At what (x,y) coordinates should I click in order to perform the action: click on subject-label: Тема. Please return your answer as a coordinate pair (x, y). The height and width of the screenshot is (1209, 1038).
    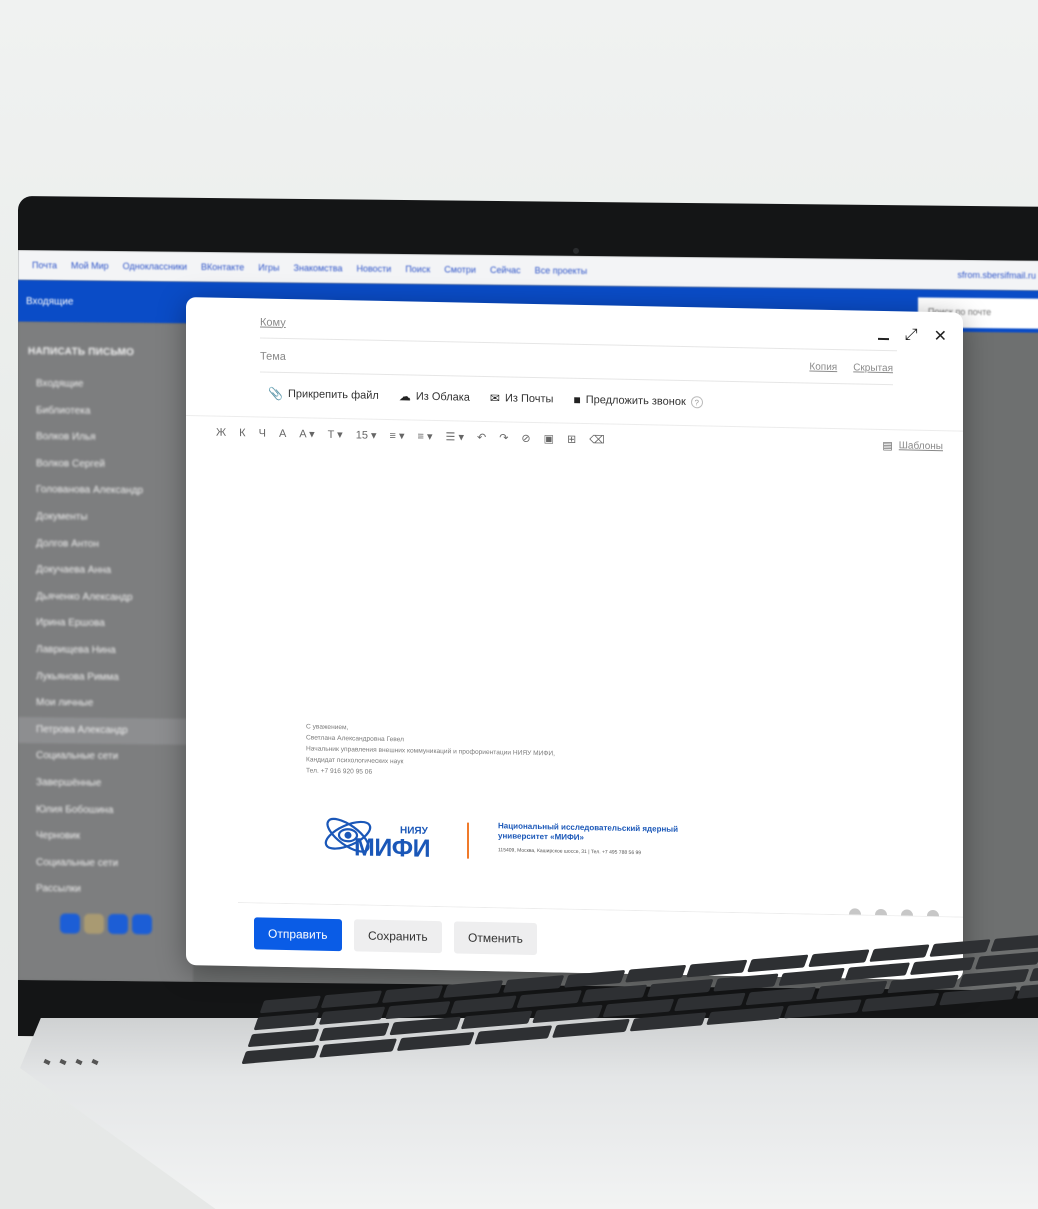
    Looking at the image, I should click on (273, 356).